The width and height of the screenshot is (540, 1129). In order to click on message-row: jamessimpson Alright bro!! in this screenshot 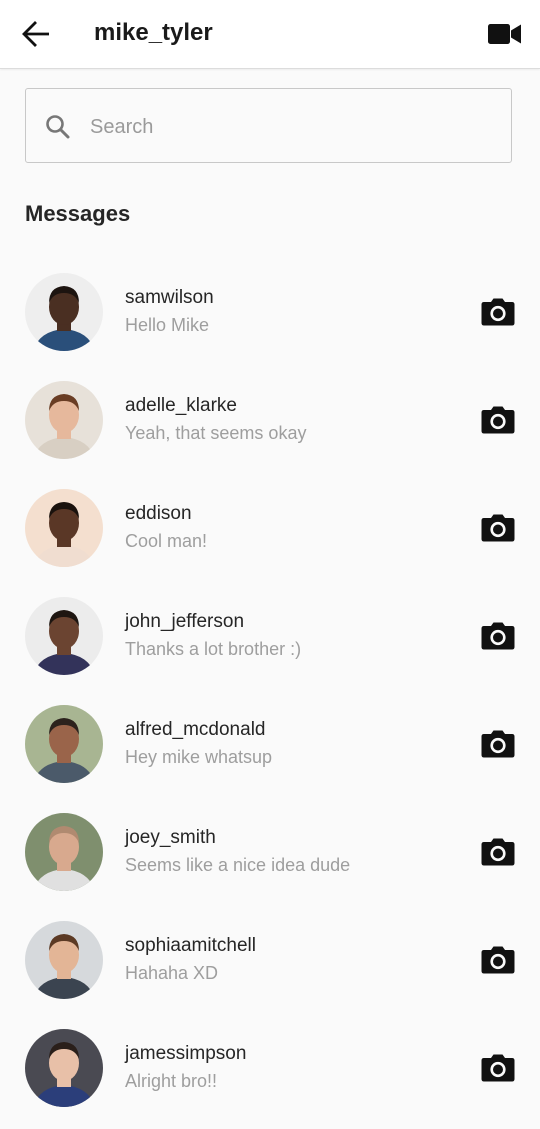, I will do `click(270, 1066)`.